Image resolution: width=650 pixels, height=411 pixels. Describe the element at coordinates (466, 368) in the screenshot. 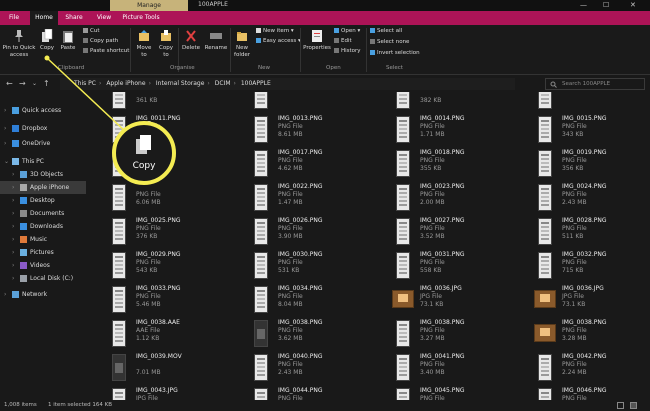

I see `file-item: IMG_0041.PNG PNG File 3.40 MB` at that location.